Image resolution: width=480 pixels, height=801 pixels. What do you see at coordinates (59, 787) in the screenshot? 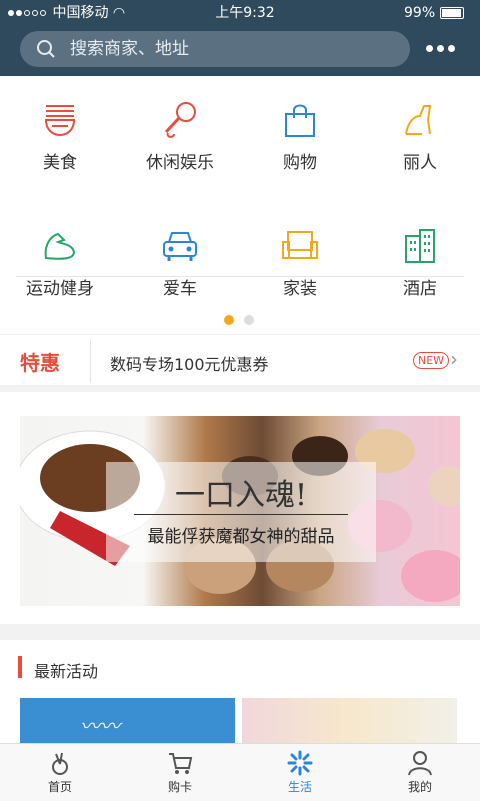
I see `tab-label: 首页` at bounding box center [59, 787].